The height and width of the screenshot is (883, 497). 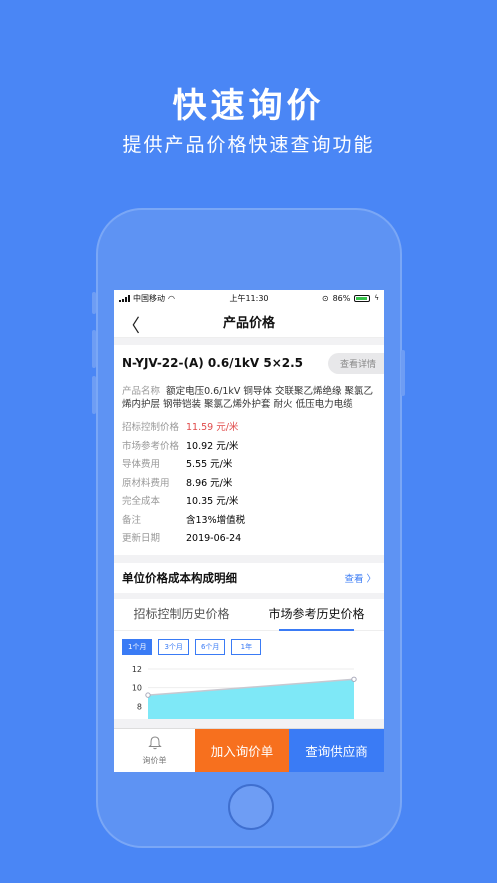 What do you see at coordinates (94, 303) in the screenshot?
I see `phone-side-button` at bounding box center [94, 303].